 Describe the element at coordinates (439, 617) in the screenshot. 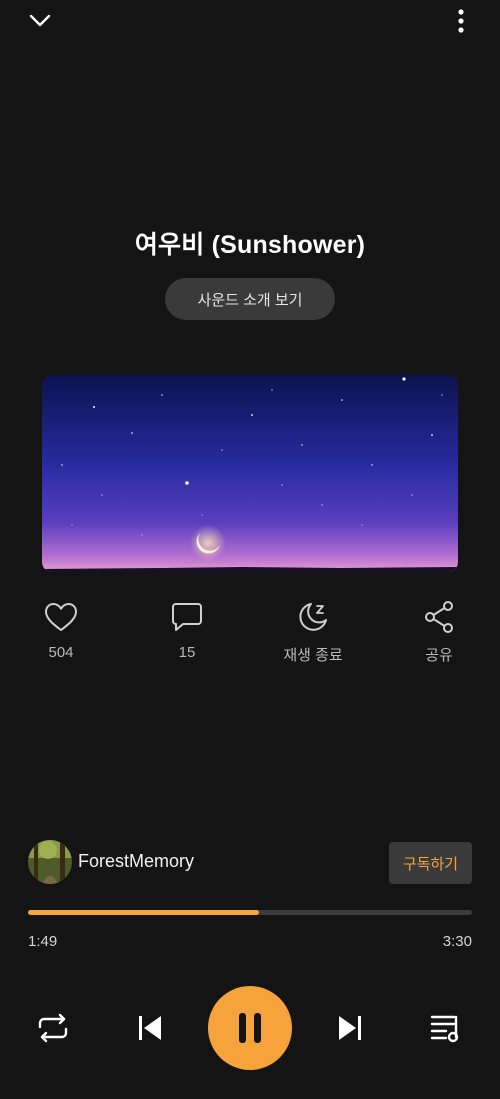

I see `share-icon` at that location.